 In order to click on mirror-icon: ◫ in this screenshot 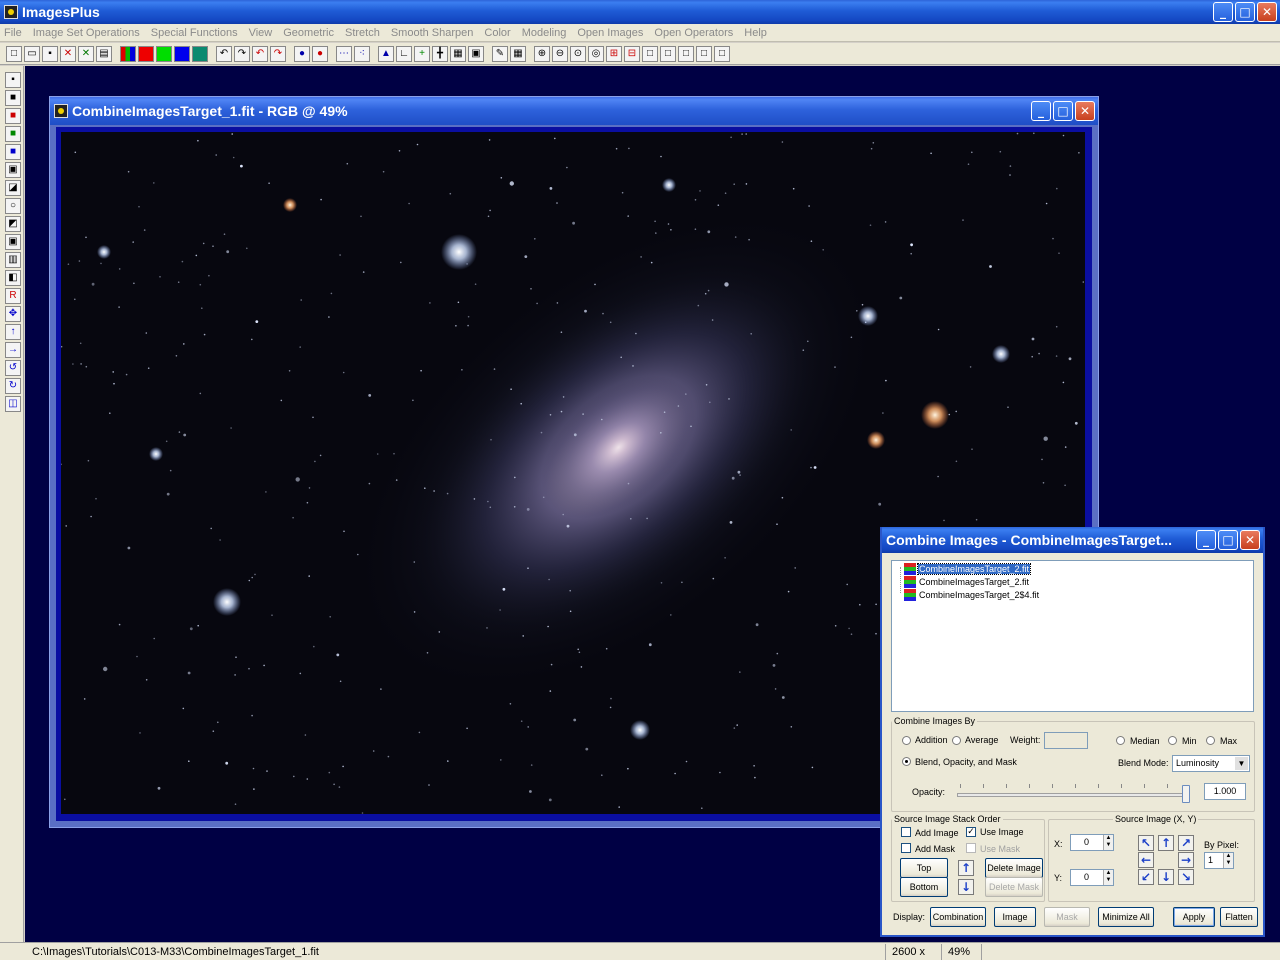, I will do `click(13, 404)`.